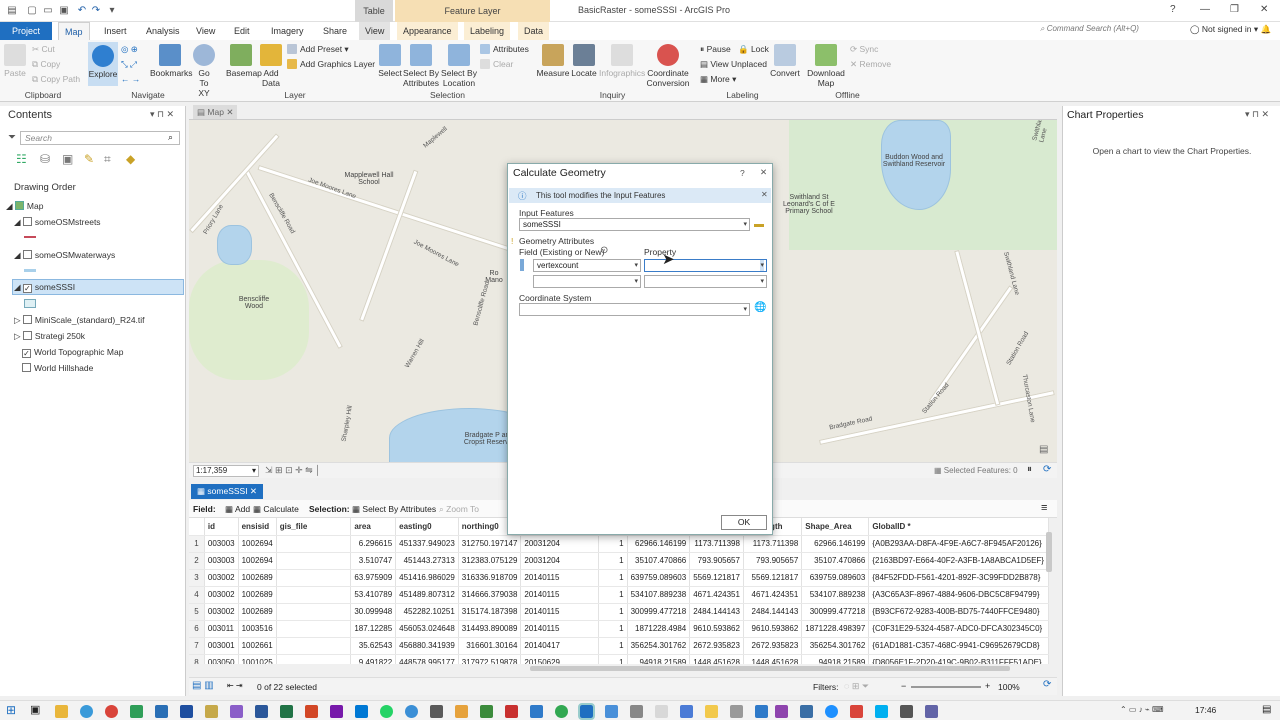  Describe the element at coordinates (27, 221) in the screenshot. I see `someosmstreets-checkbox` at that location.